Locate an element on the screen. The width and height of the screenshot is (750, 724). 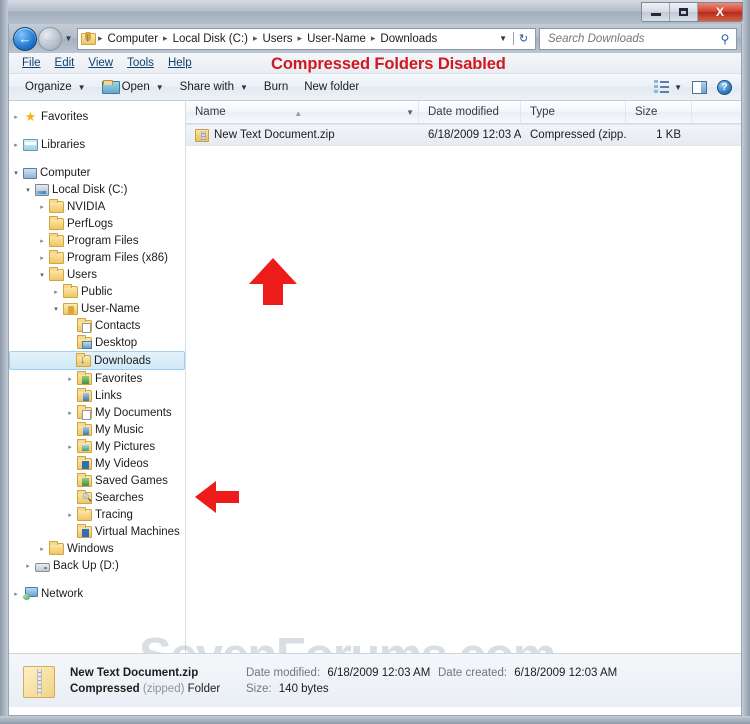
sidebar-item-libraries: ▸ Libraries is located at coordinates (97, 144).